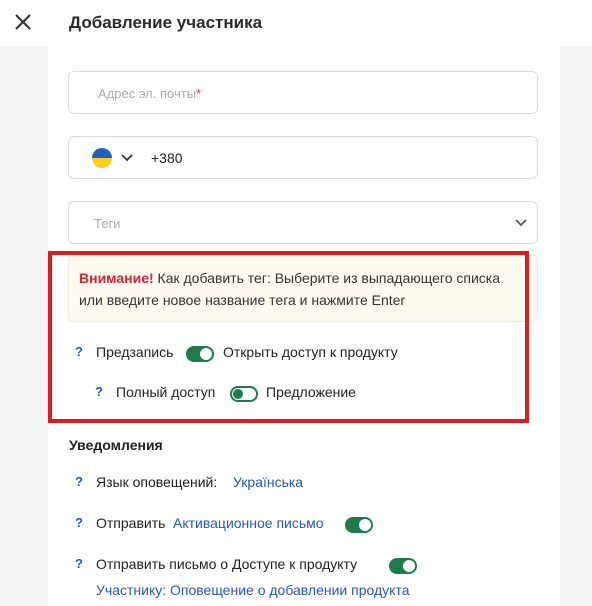 The image size is (592, 606). I want to click on language-select: Українська, so click(268, 482).